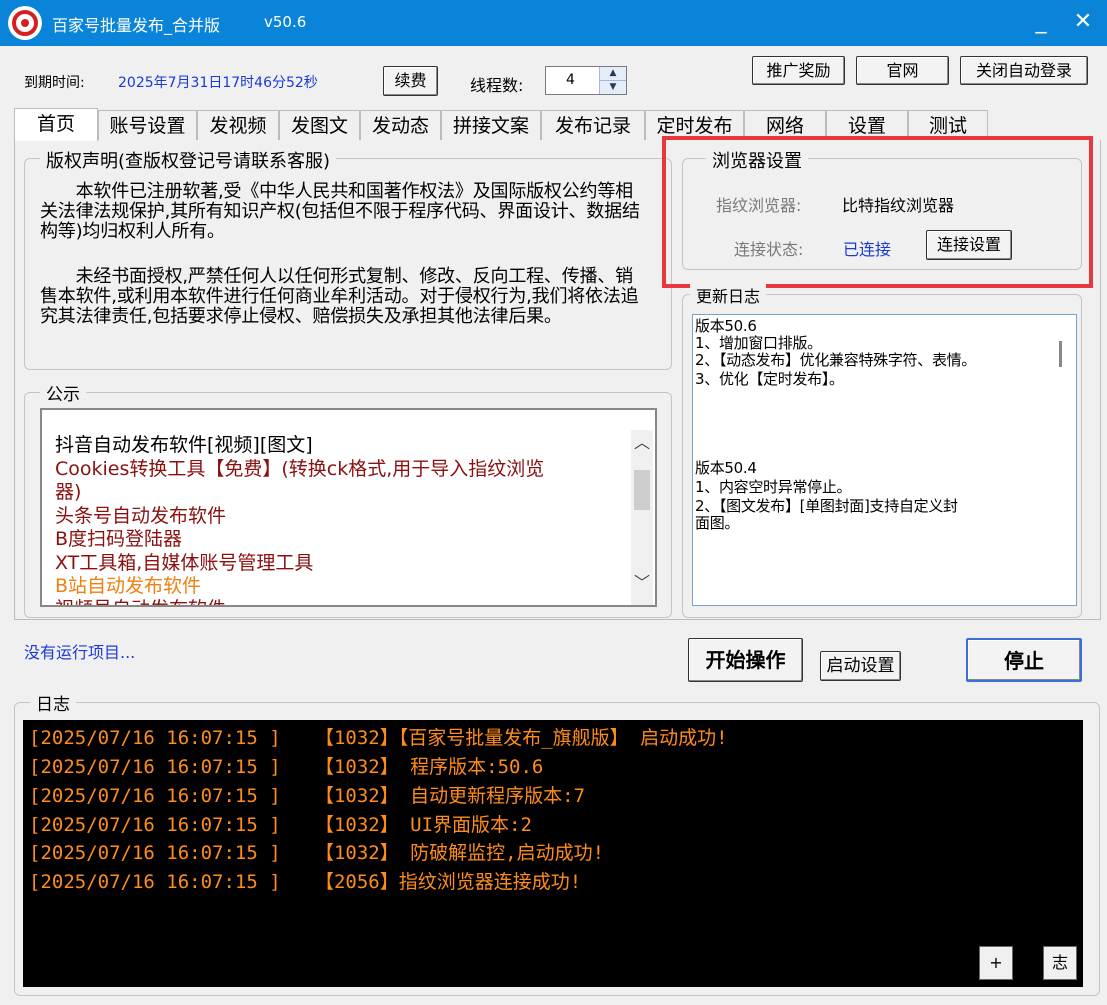  I want to click on scroll-up-icon: ︿, so click(642, 443).